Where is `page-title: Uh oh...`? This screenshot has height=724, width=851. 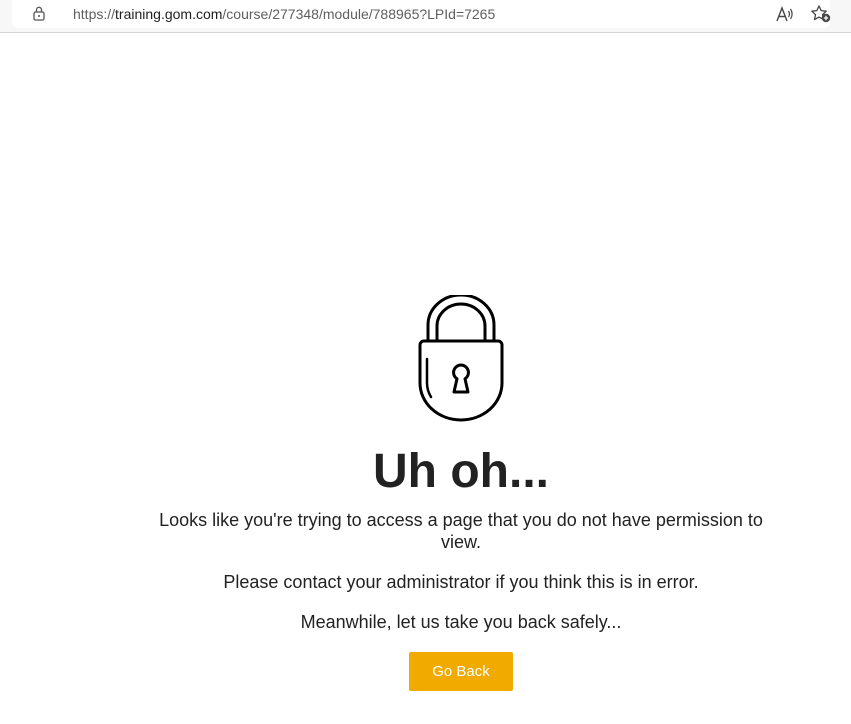
page-title: Uh oh... is located at coordinates (461, 471).